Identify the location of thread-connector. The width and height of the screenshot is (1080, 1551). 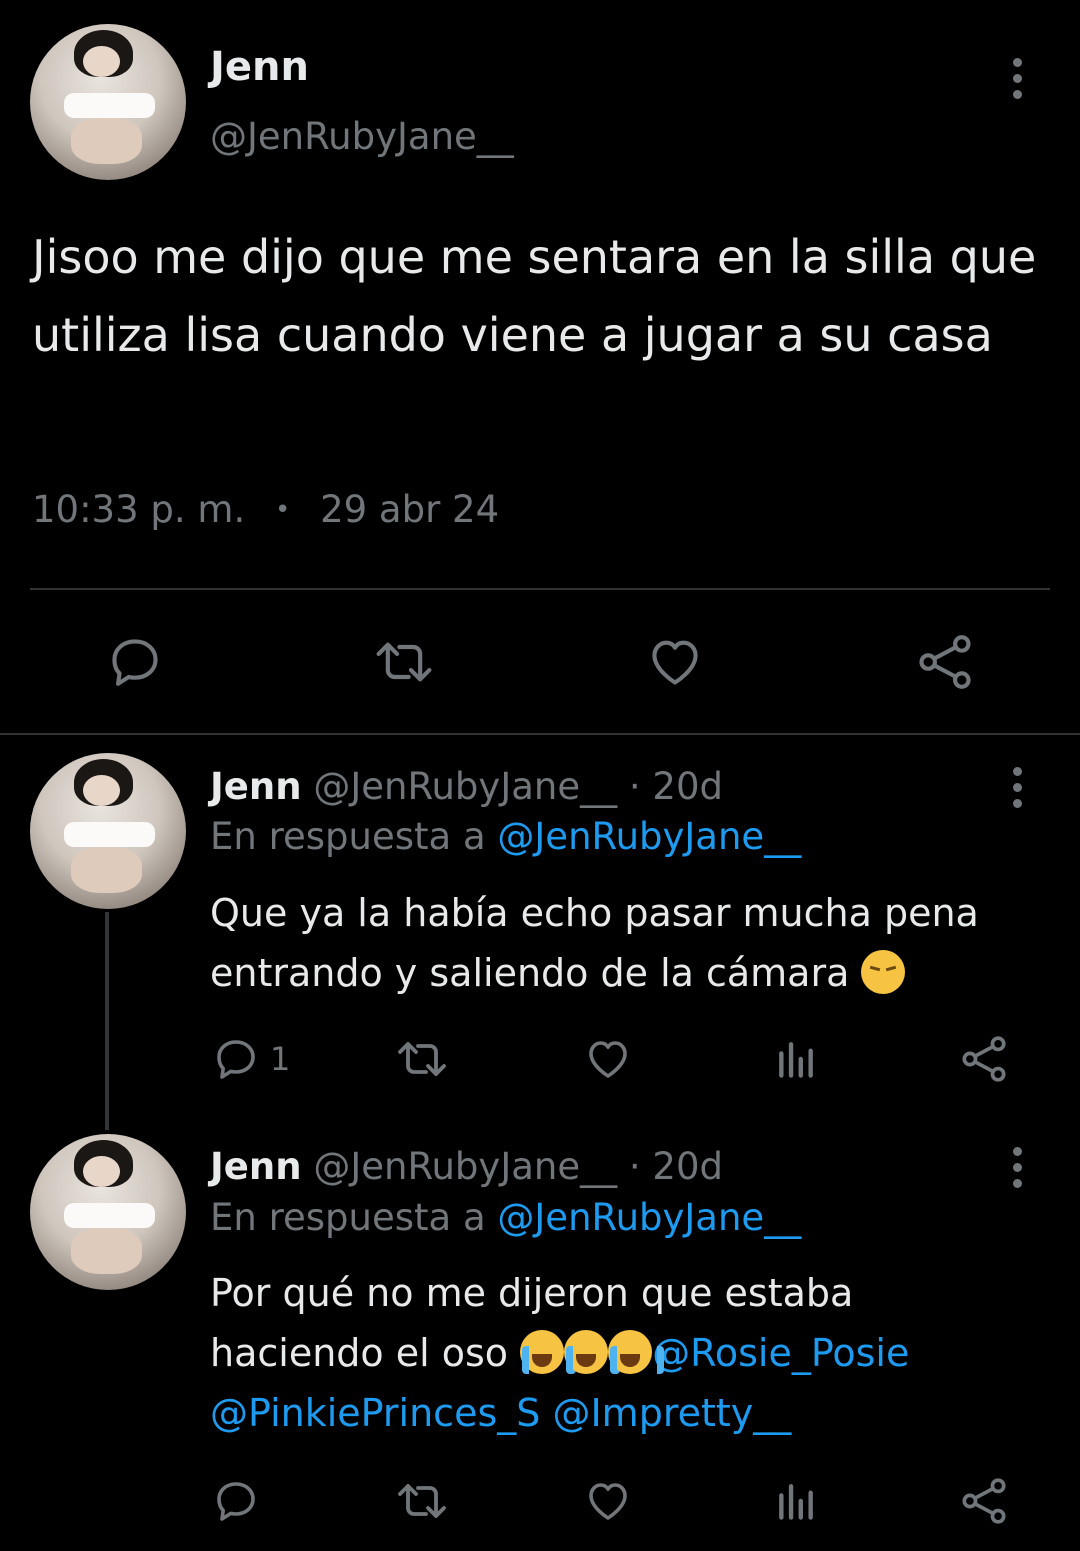
(107, 1021).